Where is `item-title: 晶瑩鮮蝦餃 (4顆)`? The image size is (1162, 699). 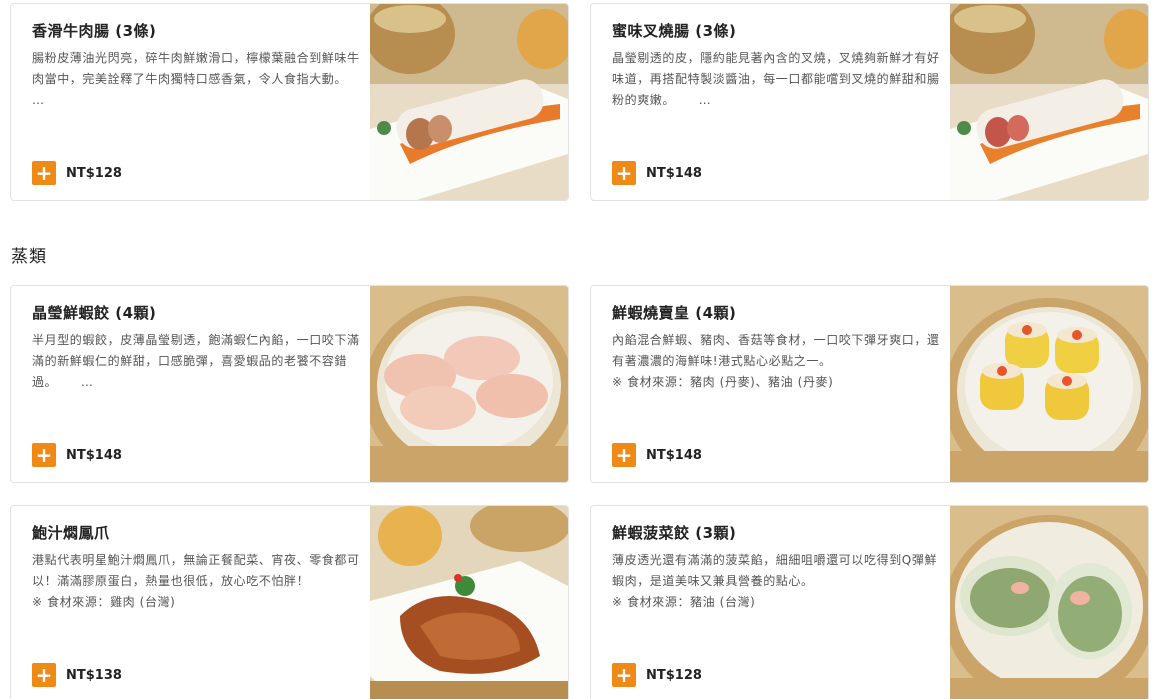
item-title: 晶瑩鮮蝦餃 (4顆) is located at coordinates (94, 313).